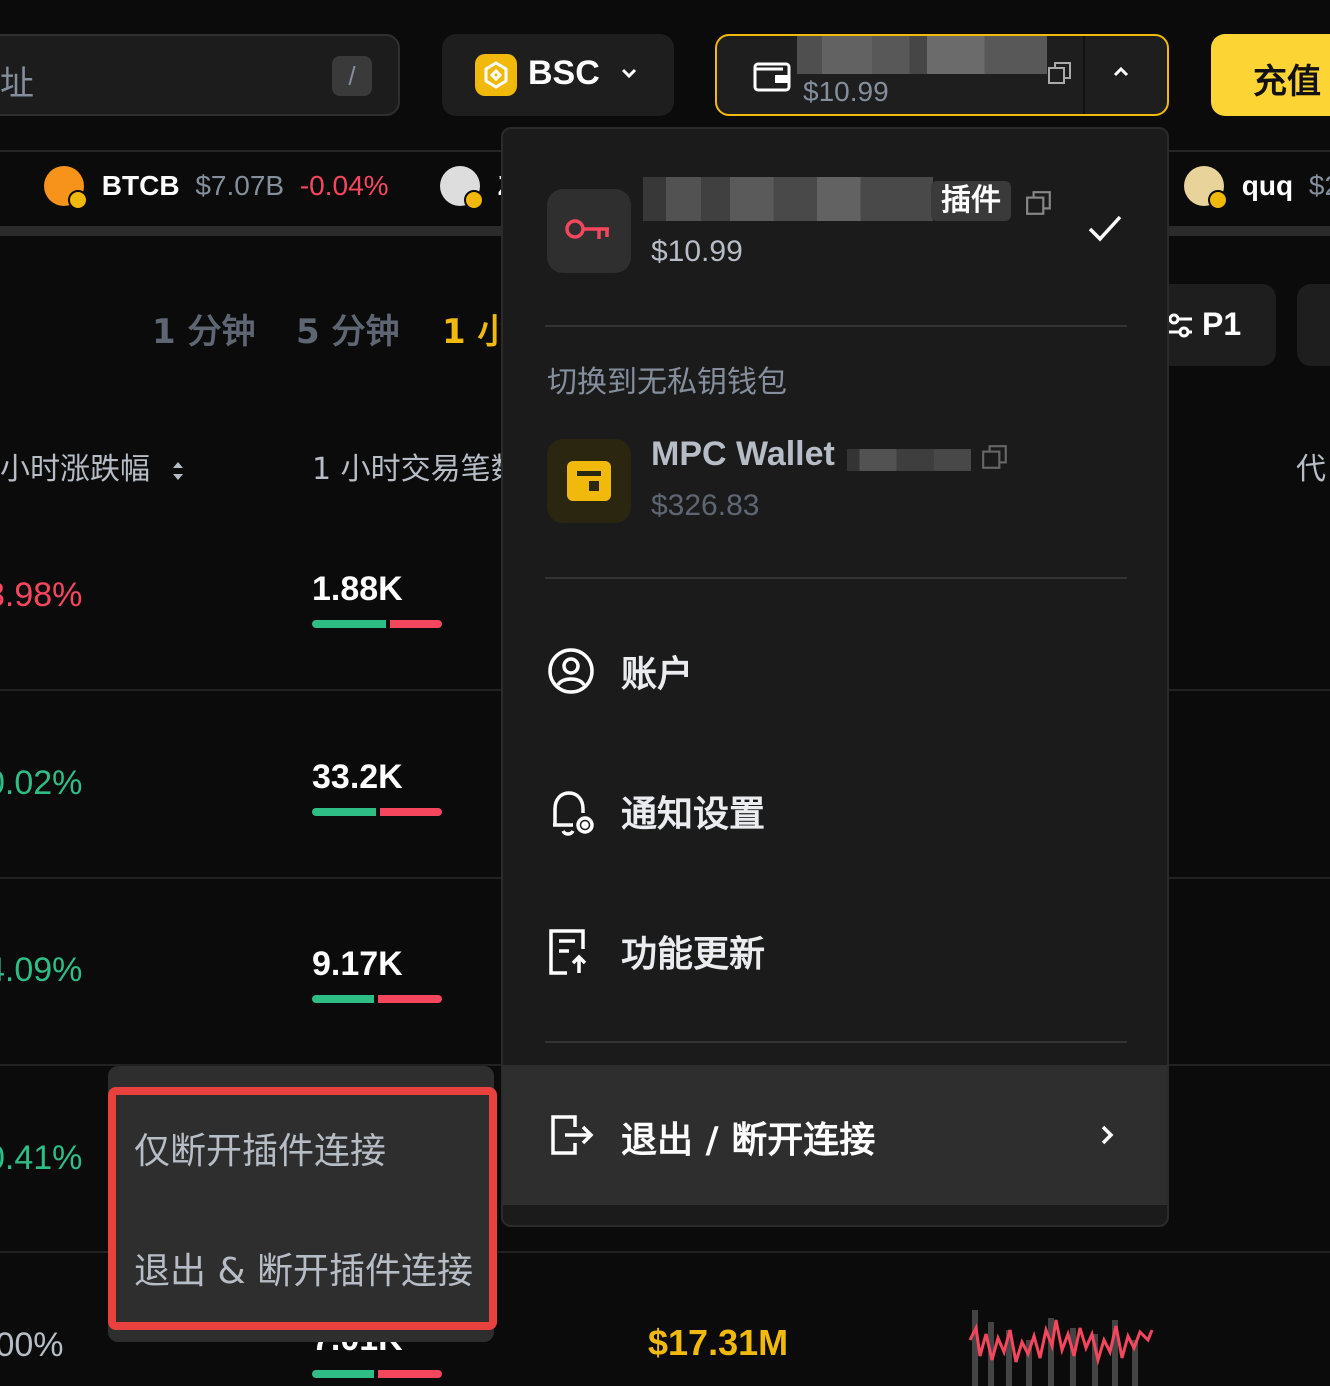 This screenshot has width=1330, height=1386. What do you see at coordinates (697, 251) in the screenshot?
I see `account-balance: $10.99` at bounding box center [697, 251].